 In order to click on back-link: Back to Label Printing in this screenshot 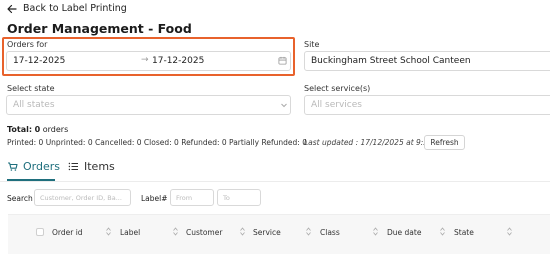, I will do `click(67, 8)`.